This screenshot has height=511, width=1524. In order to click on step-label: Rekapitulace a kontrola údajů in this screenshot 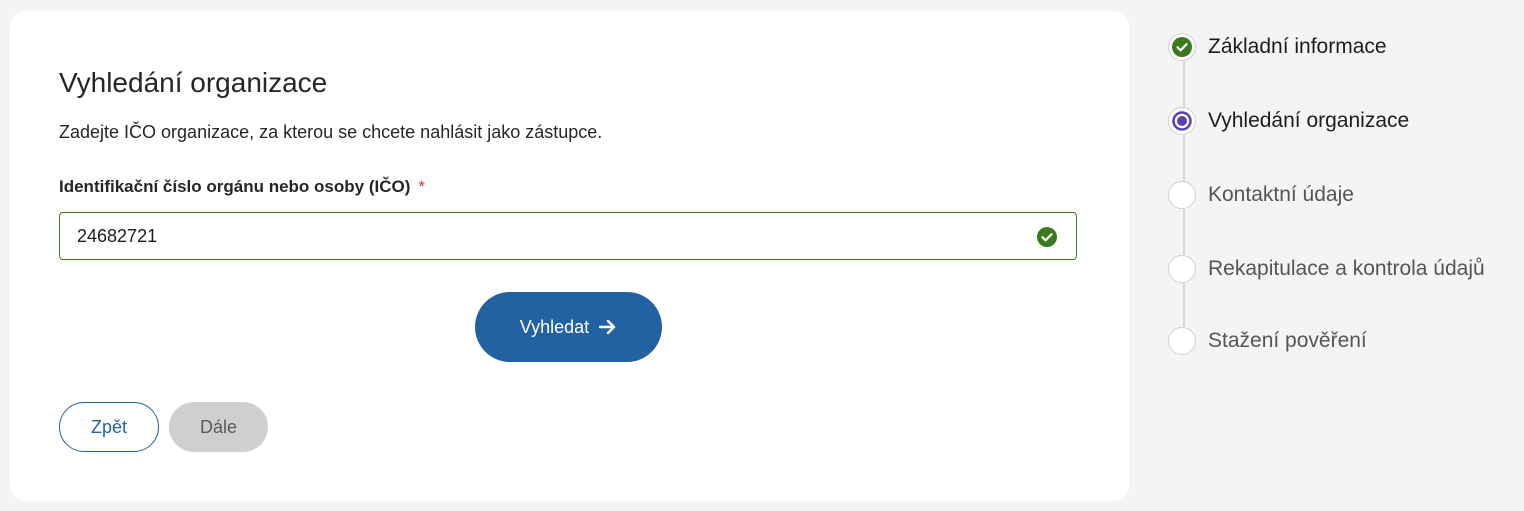, I will do `click(1346, 268)`.